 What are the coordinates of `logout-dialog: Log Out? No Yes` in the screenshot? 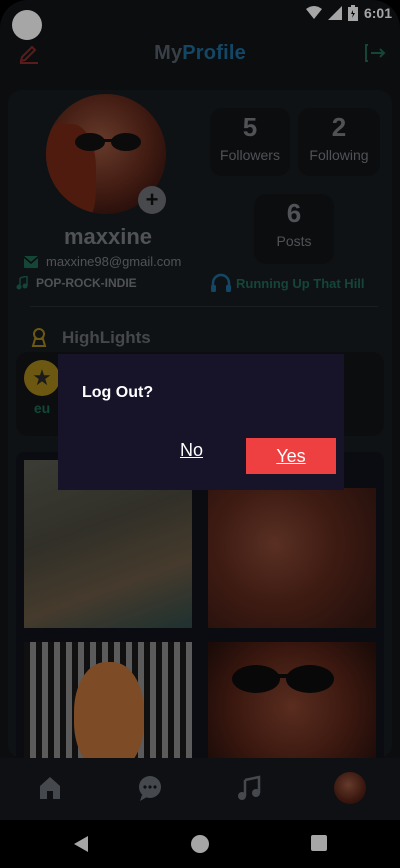 It's located at (201, 422).